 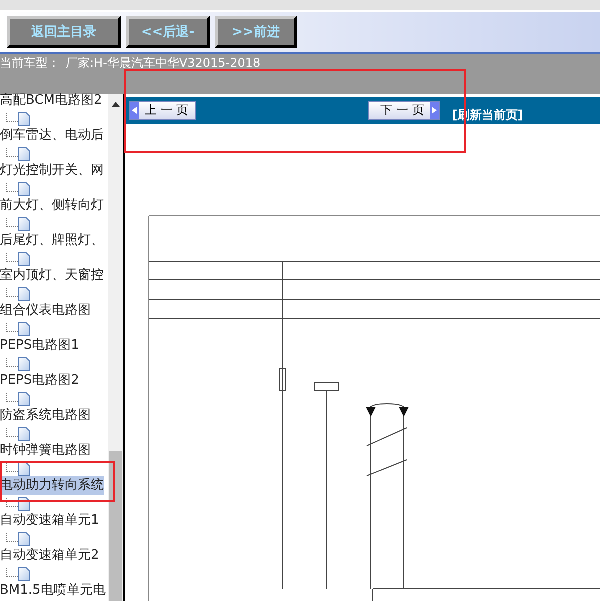 What do you see at coordinates (162, 110) in the screenshot?
I see `previous-page-button: 上 一 页` at bounding box center [162, 110].